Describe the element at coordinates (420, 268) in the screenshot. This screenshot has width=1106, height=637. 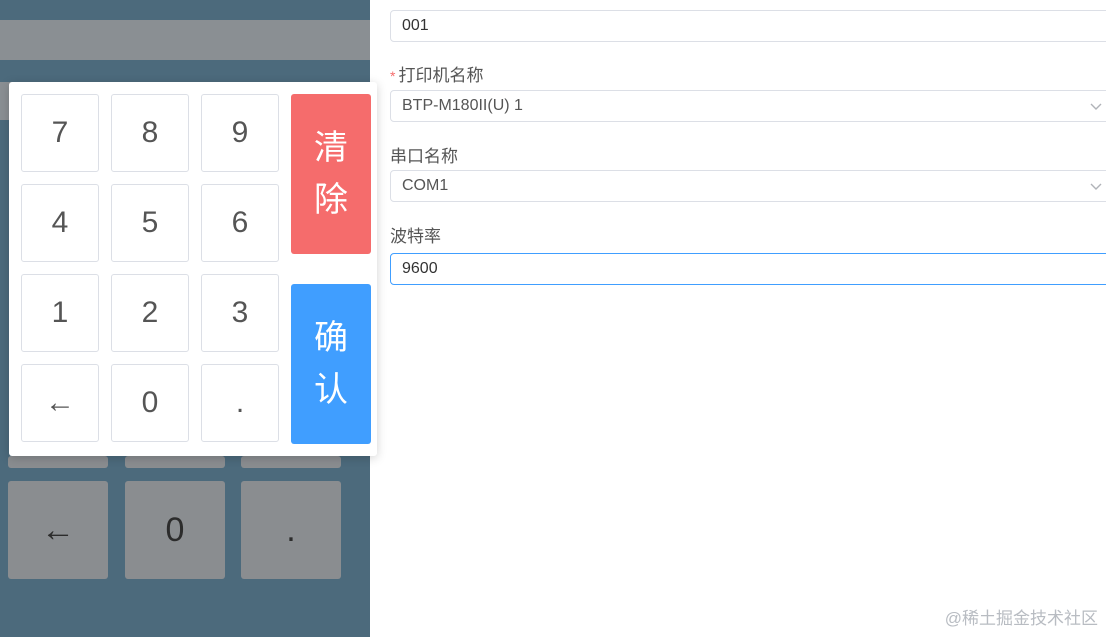
I see `baud-rate-value: 9600` at that location.